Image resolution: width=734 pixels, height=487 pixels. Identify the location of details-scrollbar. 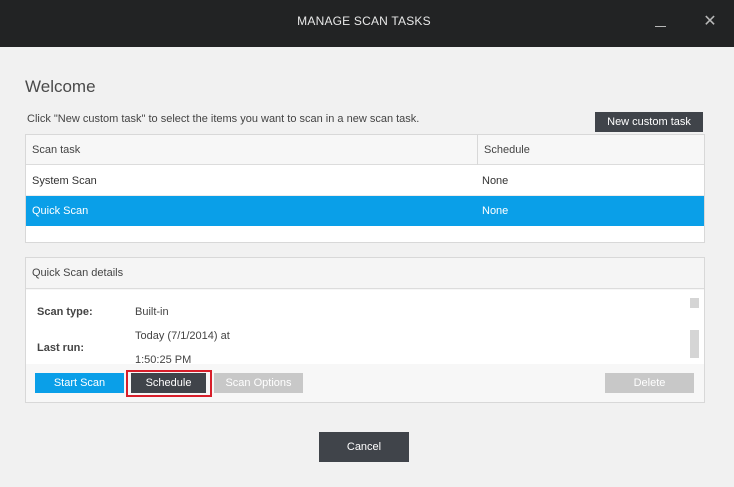
(694, 328).